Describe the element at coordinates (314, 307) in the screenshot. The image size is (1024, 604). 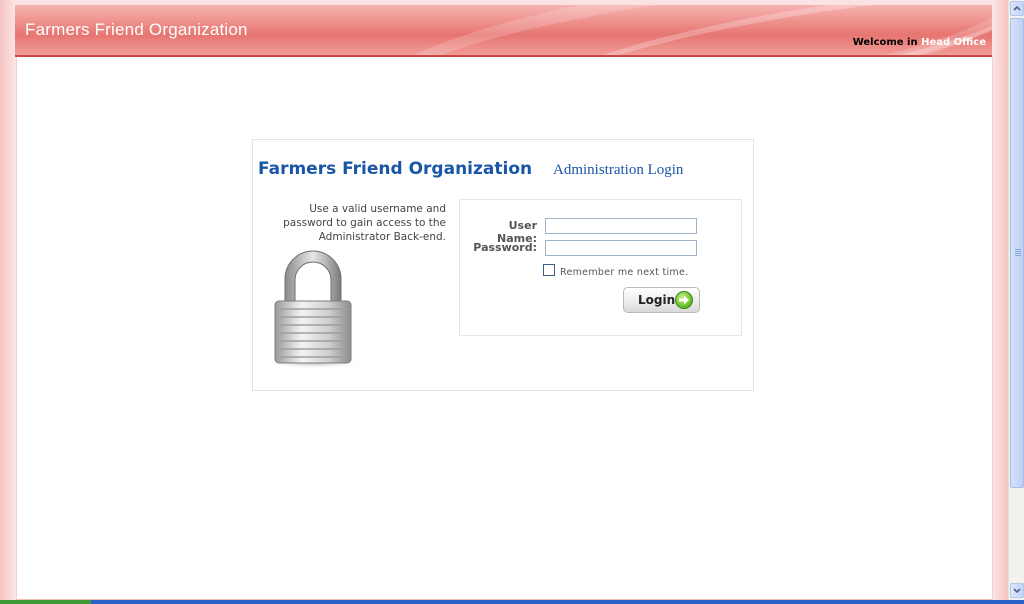
I see `padlock-icon` at that location.